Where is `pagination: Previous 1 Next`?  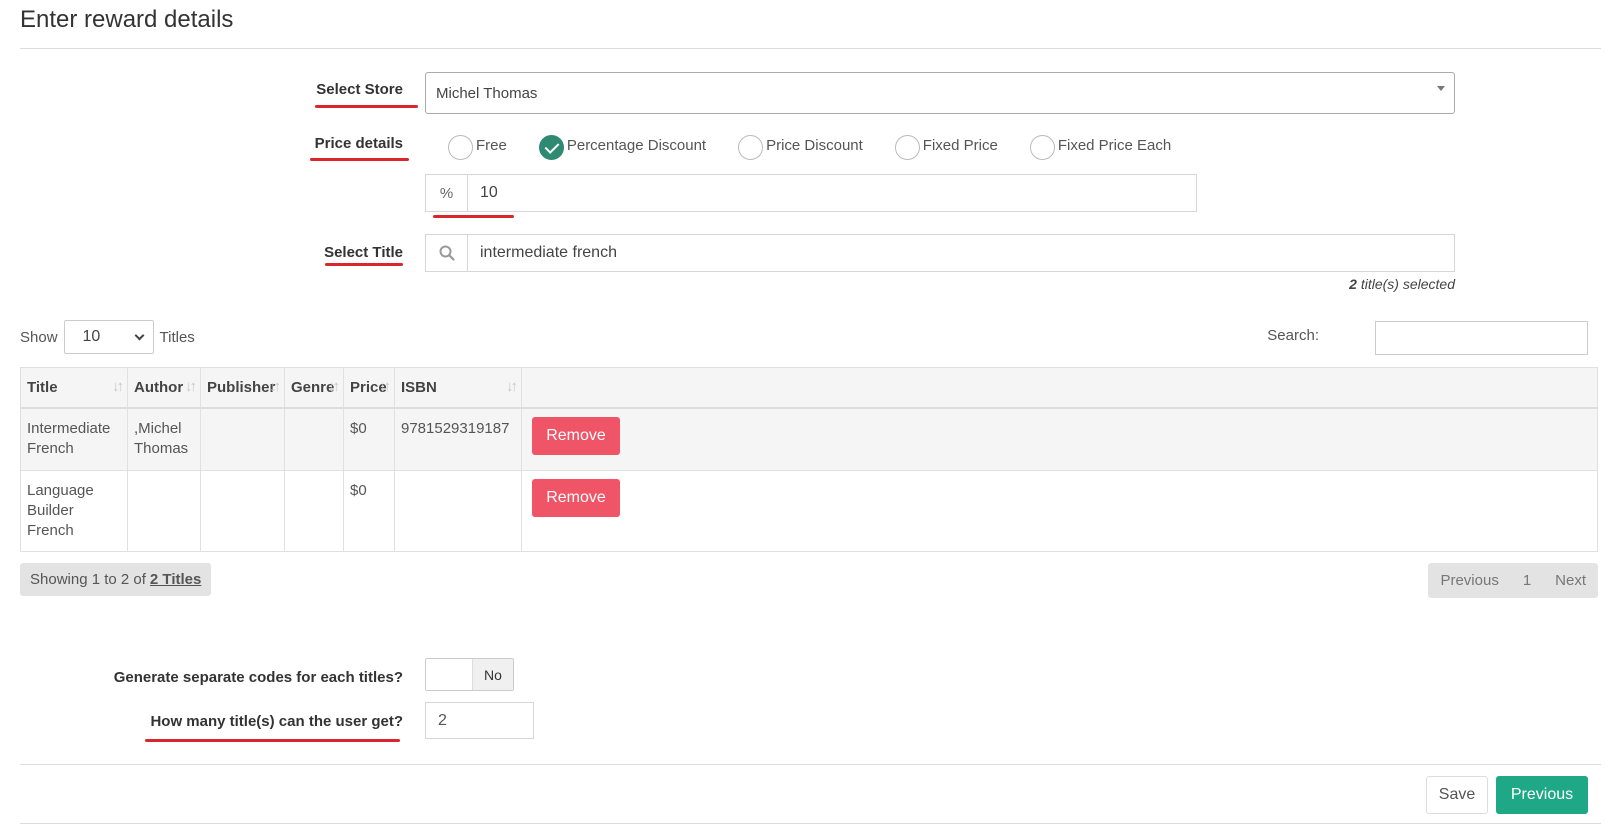 pagination: Previous 1 Next is located at coordinates (1513, 580).